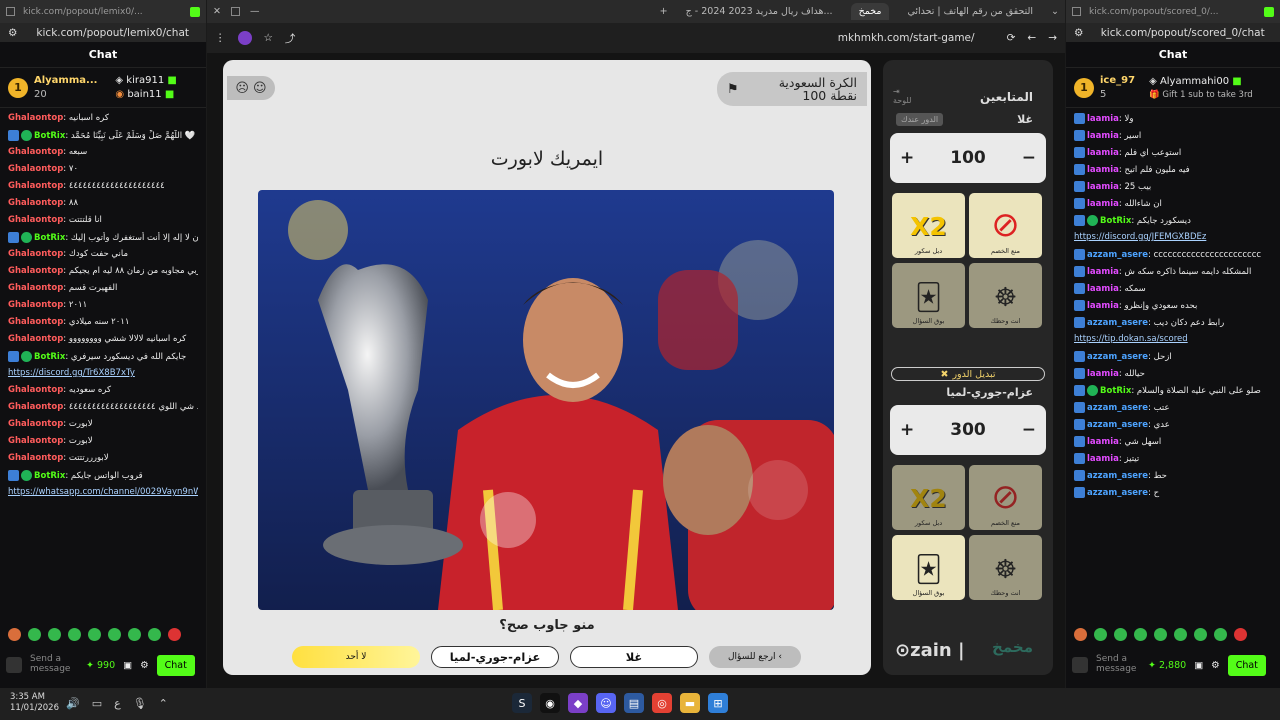 Image resolution: width=1280 pixels, height=720 pixels. I want to click on help-wheel: ☸ انت وحظك, so click(1005, 567).